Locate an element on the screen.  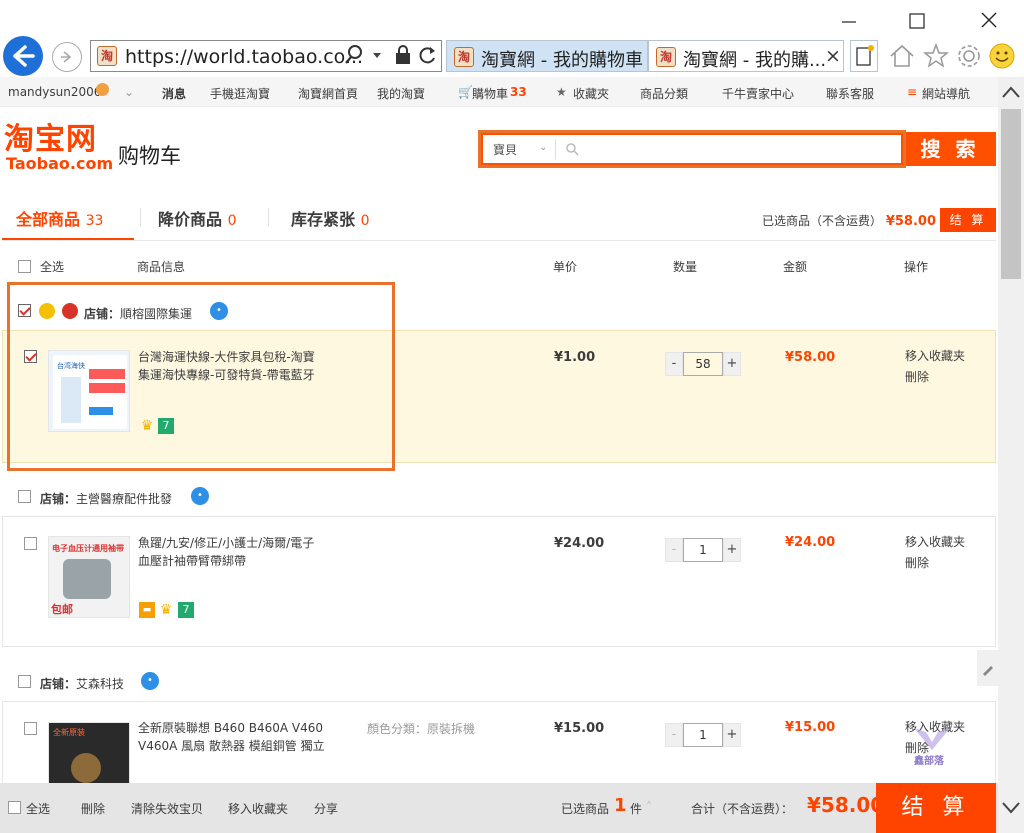
site-favicon: 淘 is located at coordinates (107, 56).